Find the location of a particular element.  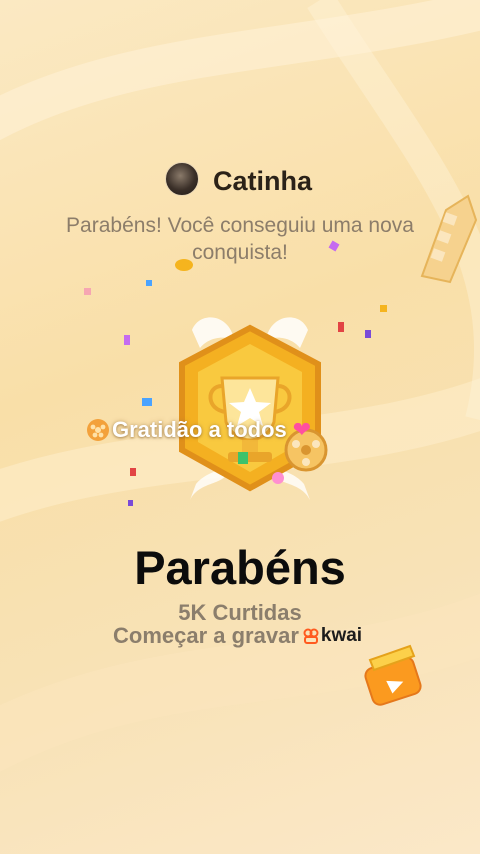

page-title: Parabéns is located at coordinates (240, 567).